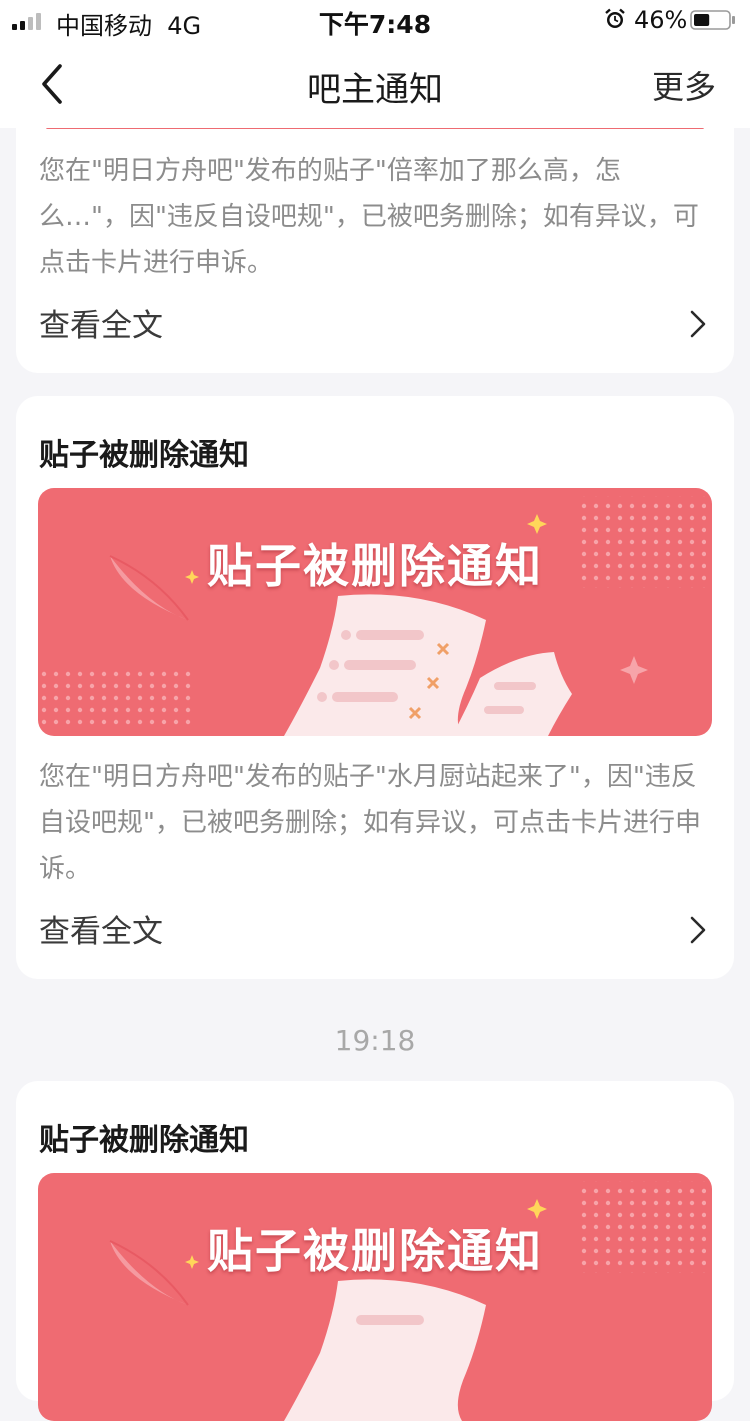 The image size is (750, 1421). I want to click on page-title: 吧主通知, so click(375, 90).